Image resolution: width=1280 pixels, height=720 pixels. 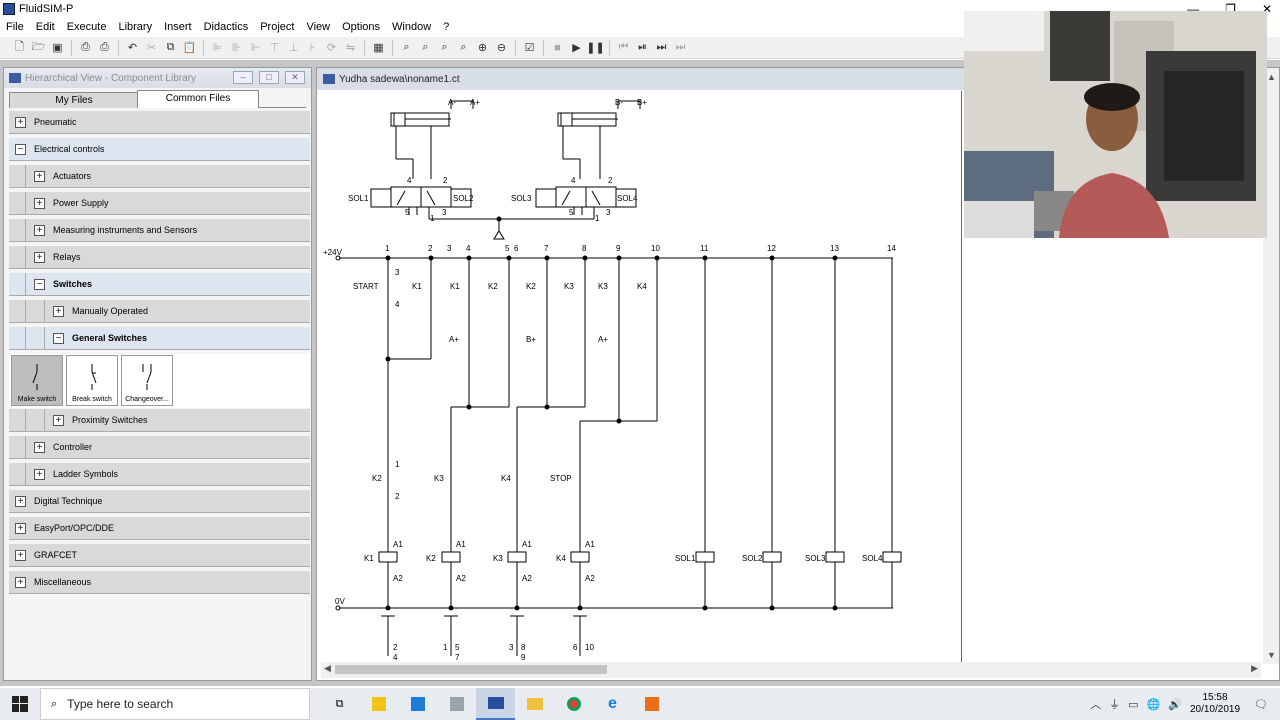 What do you see at coordinates (175, 704) in the screenshot?
I see `taskbar-search-box: ⌕ Type here to search` at bounding box center [175, 704].